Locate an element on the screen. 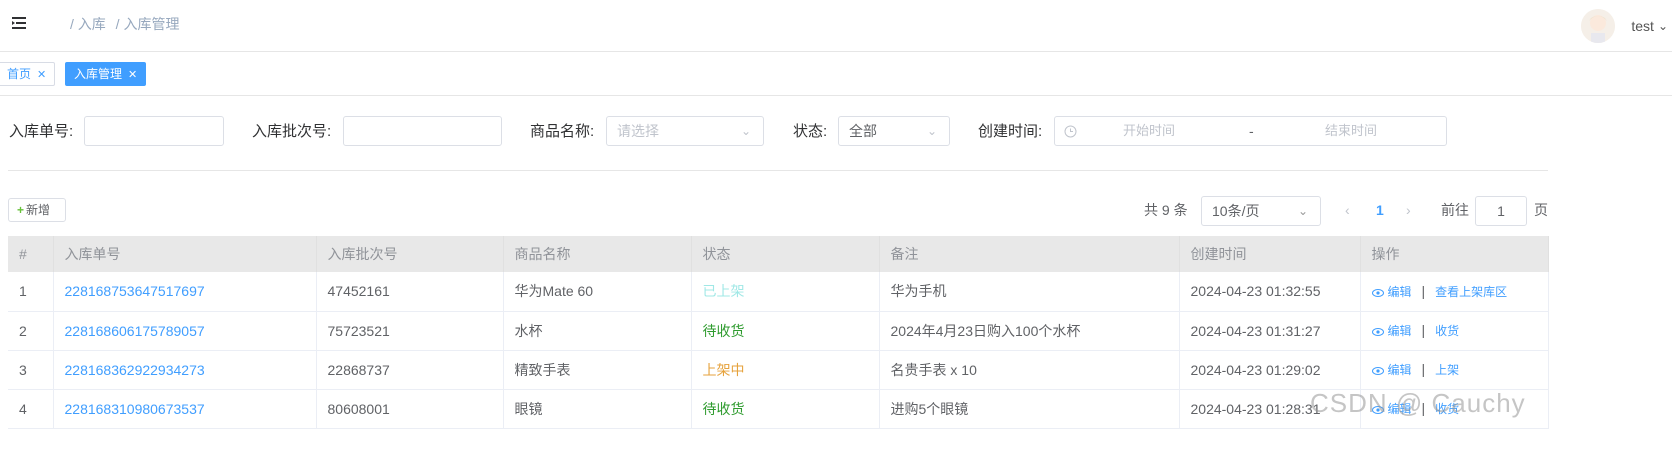 This screenshot has width=1672, height=459. order-no-link: 228168362922934273 is located at coordinates (185, 370).